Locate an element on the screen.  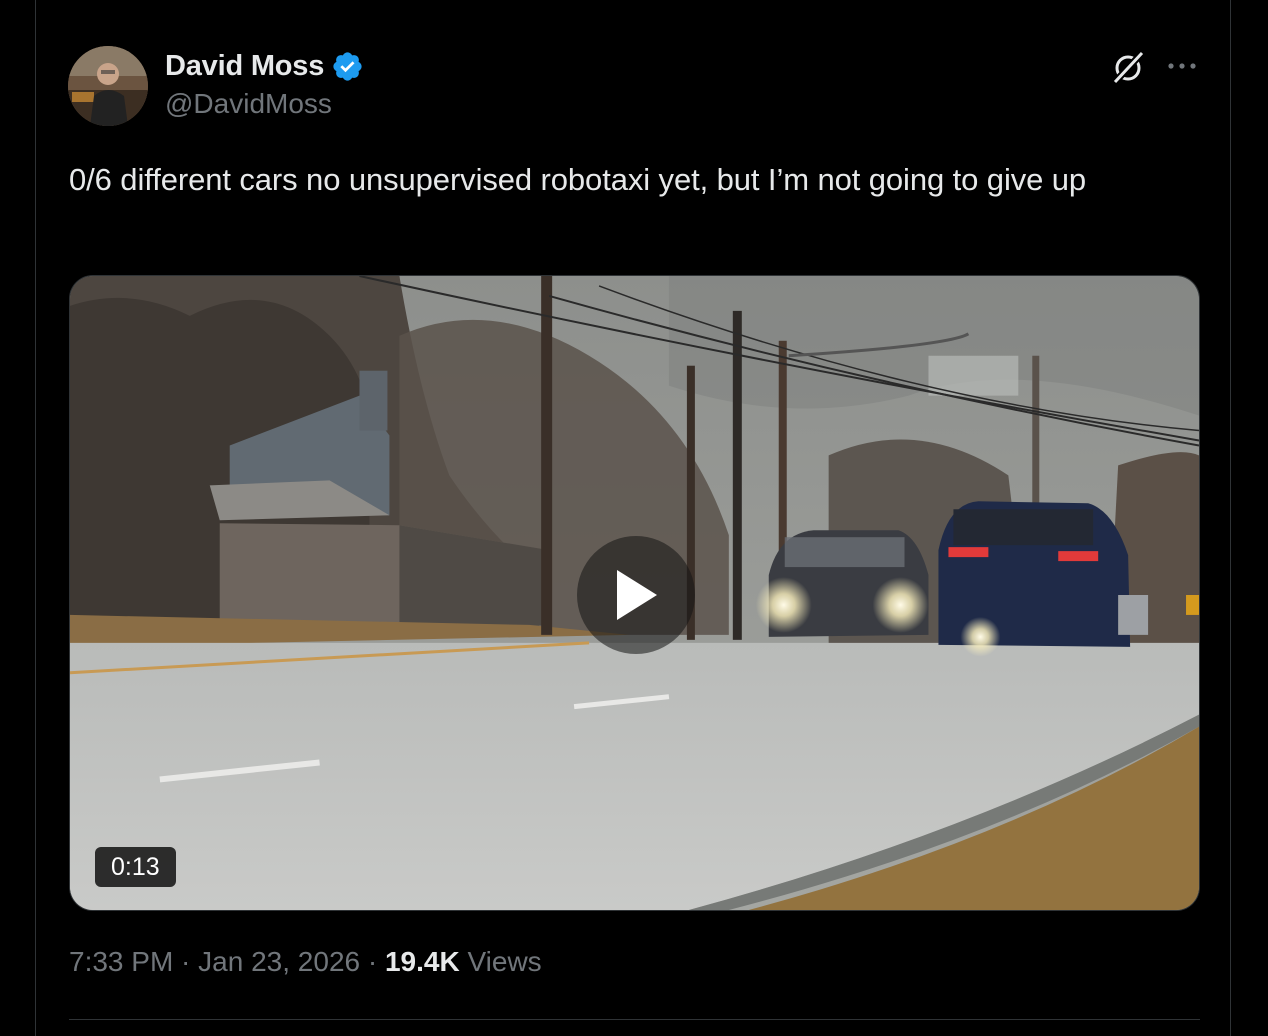
divider is located at coordinates (634, 1019).